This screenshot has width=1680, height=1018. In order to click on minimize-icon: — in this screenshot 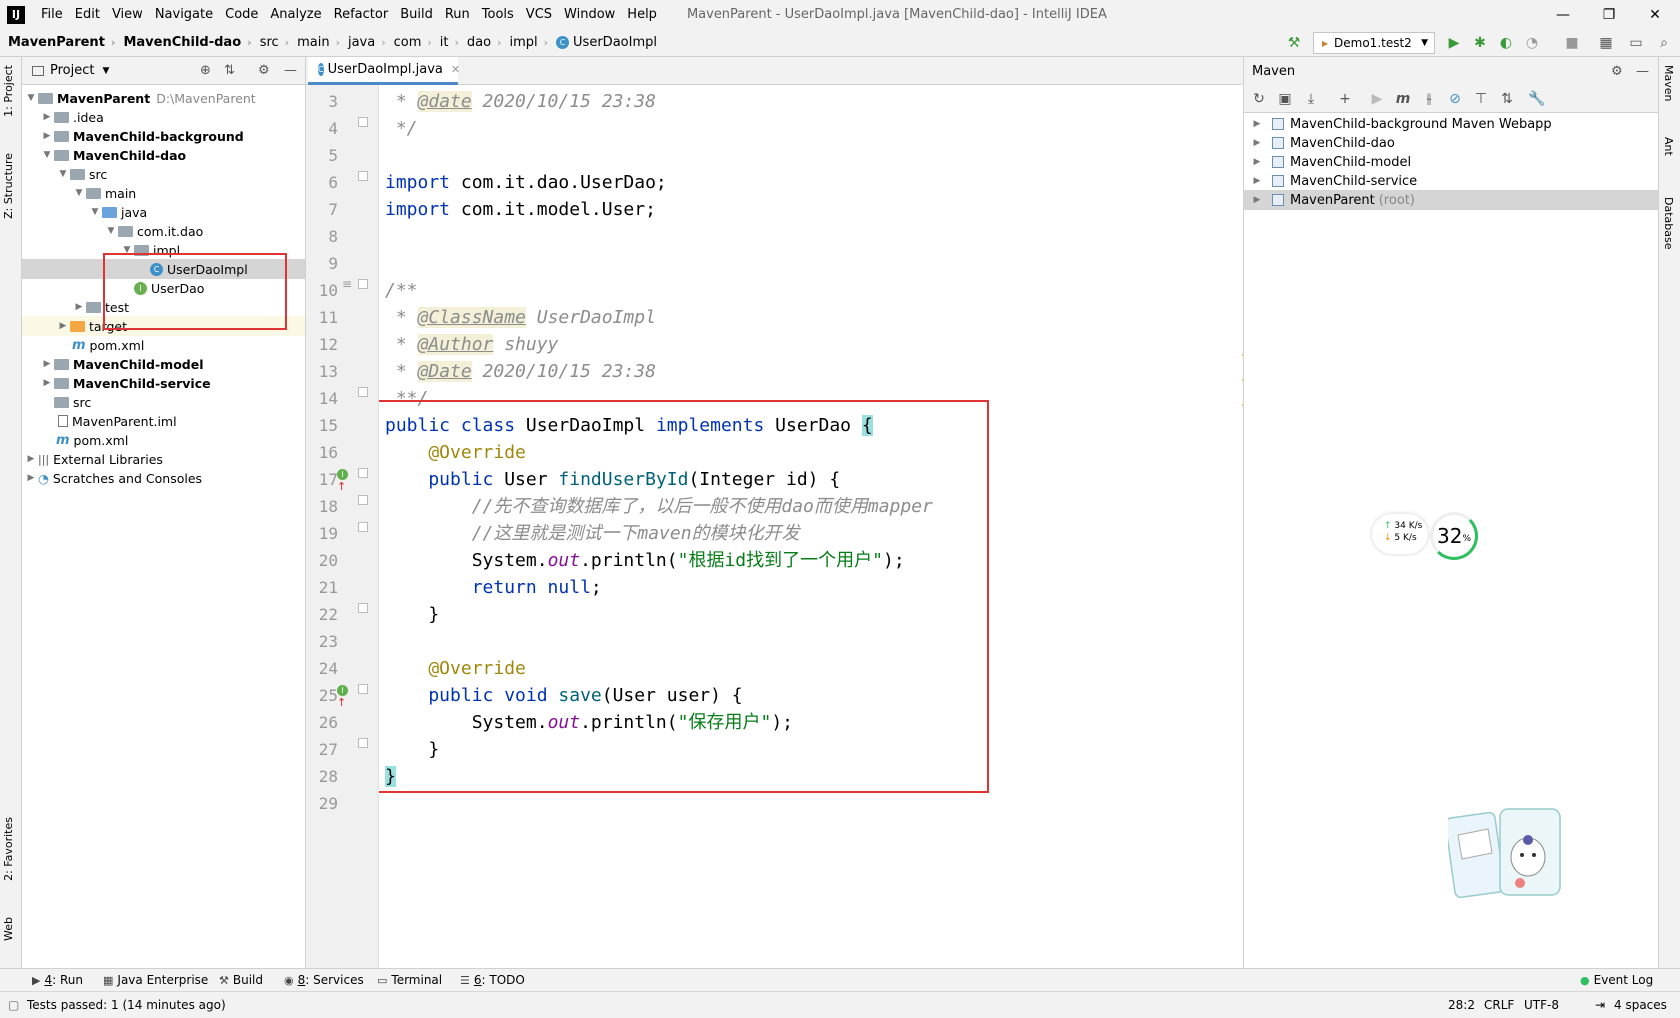, I will do `click(1563, 14)`.